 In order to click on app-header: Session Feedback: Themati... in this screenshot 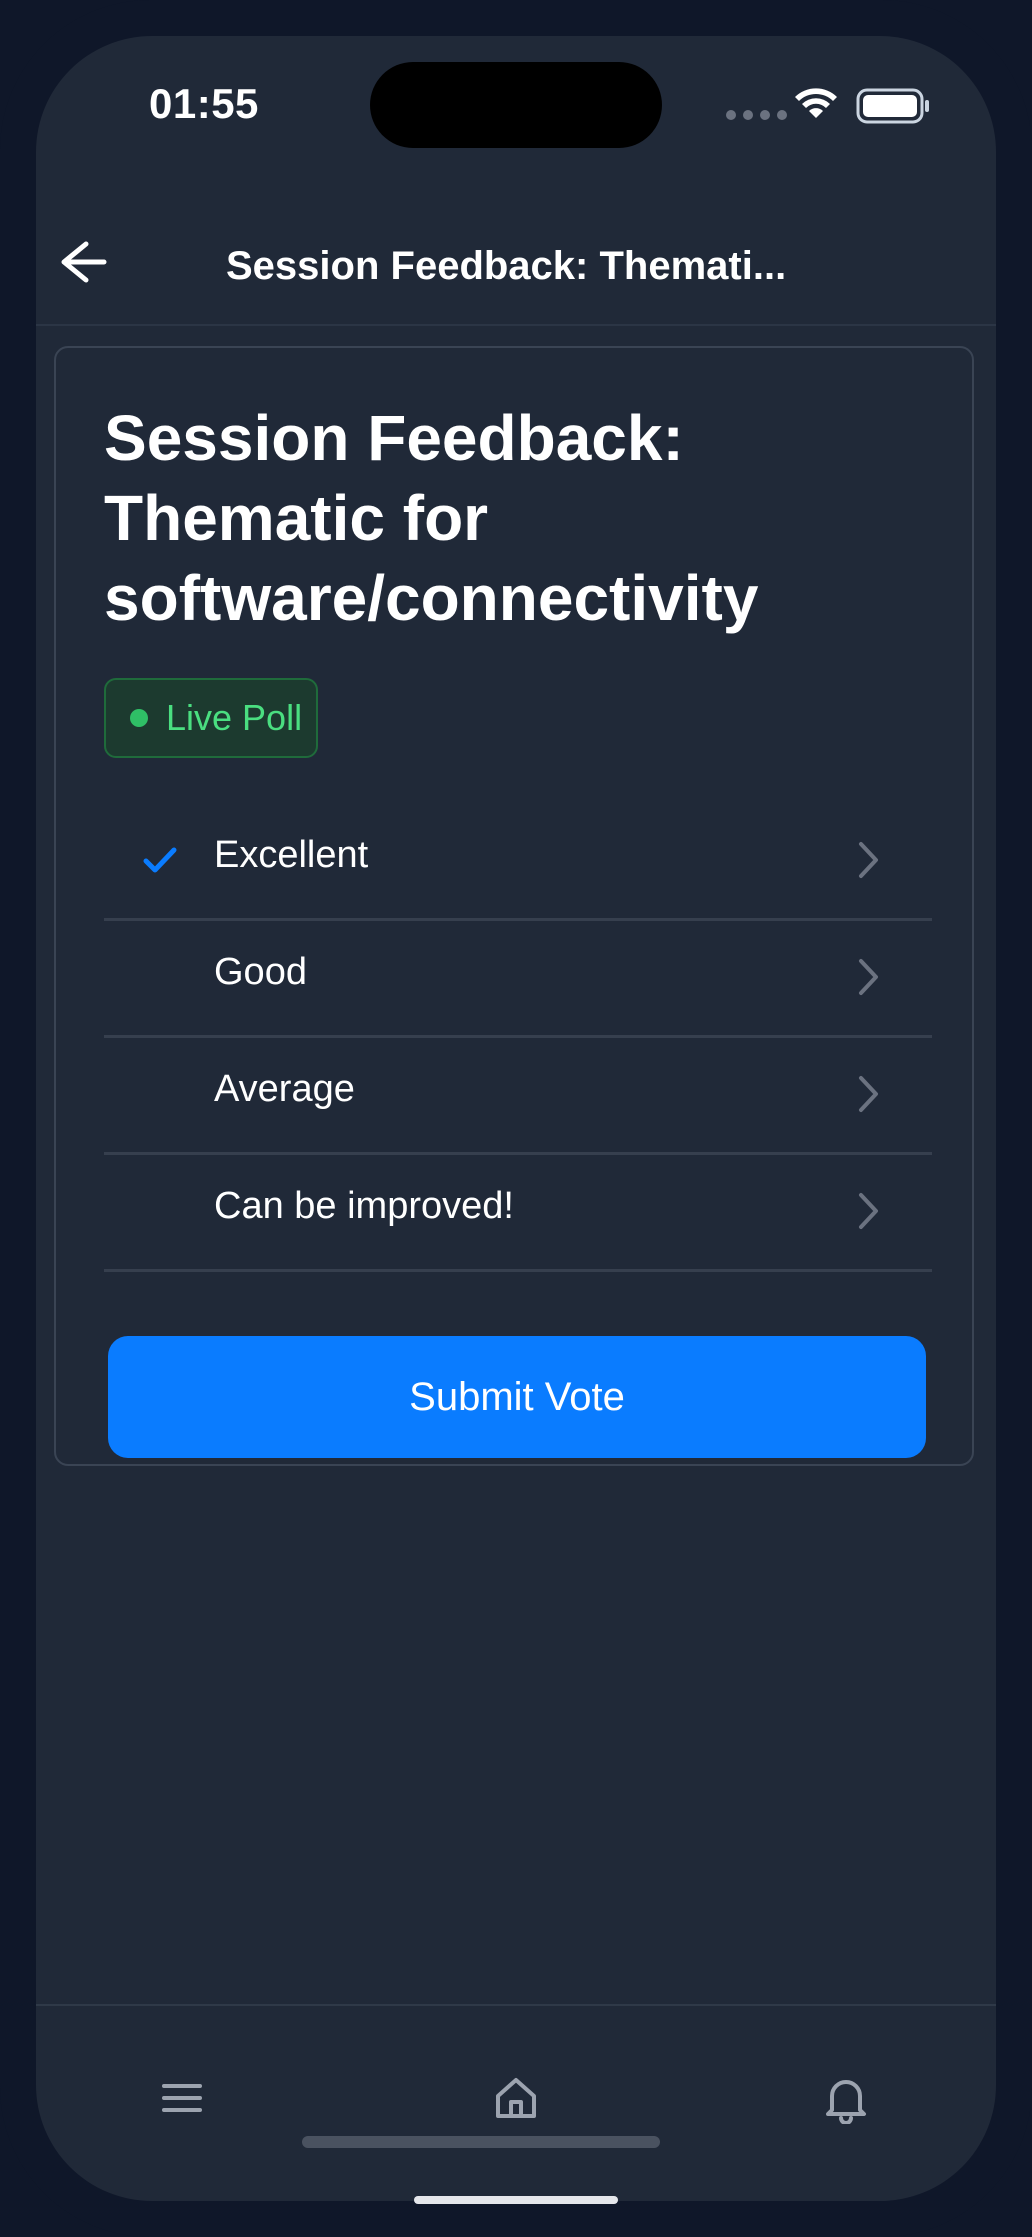, I will do `click(516, 261)`.